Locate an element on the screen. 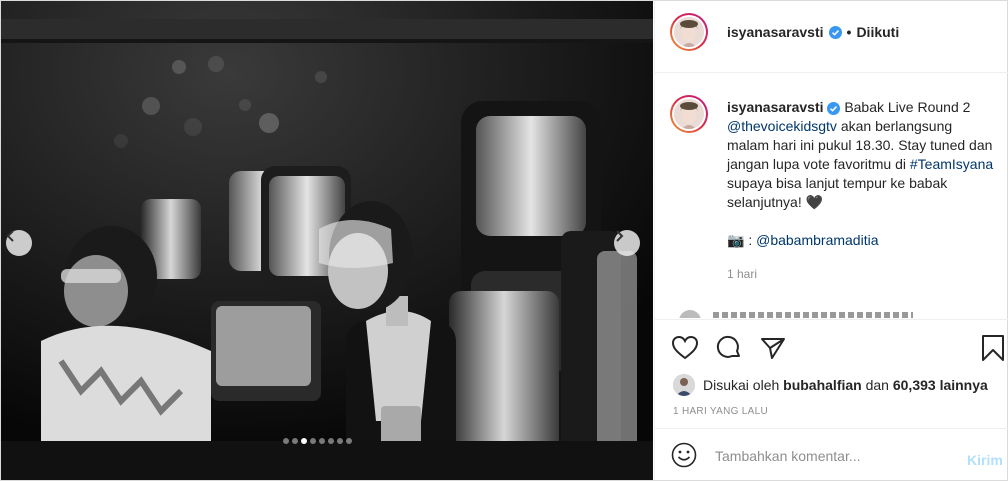 The height and width of the screenshot is (481, 1008). caption-author-avatar is located at coordinates (689, 114).